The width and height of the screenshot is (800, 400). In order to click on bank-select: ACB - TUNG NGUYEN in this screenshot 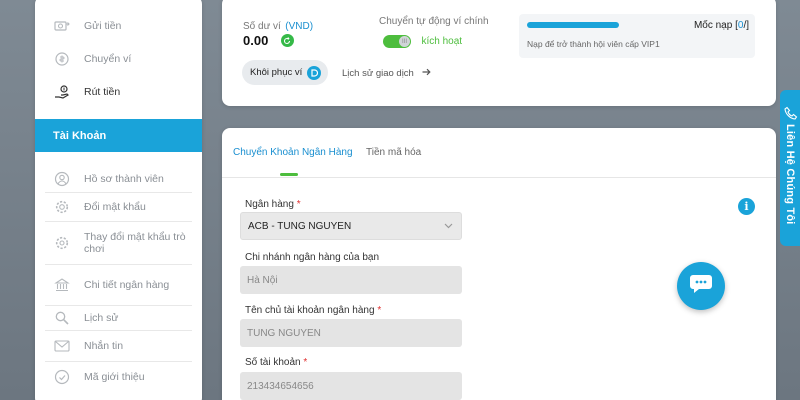, I will do `click(351, 226)`.